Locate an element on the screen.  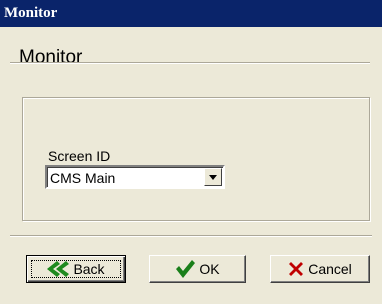
page-title: Monitor is located at coordinates (51, 57).